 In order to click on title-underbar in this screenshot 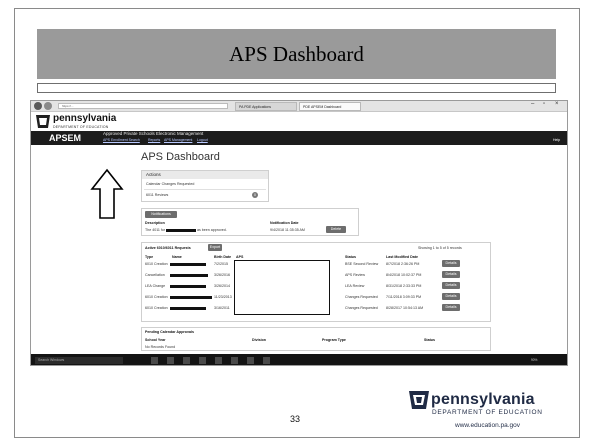, I will do `click(296, 88)`.